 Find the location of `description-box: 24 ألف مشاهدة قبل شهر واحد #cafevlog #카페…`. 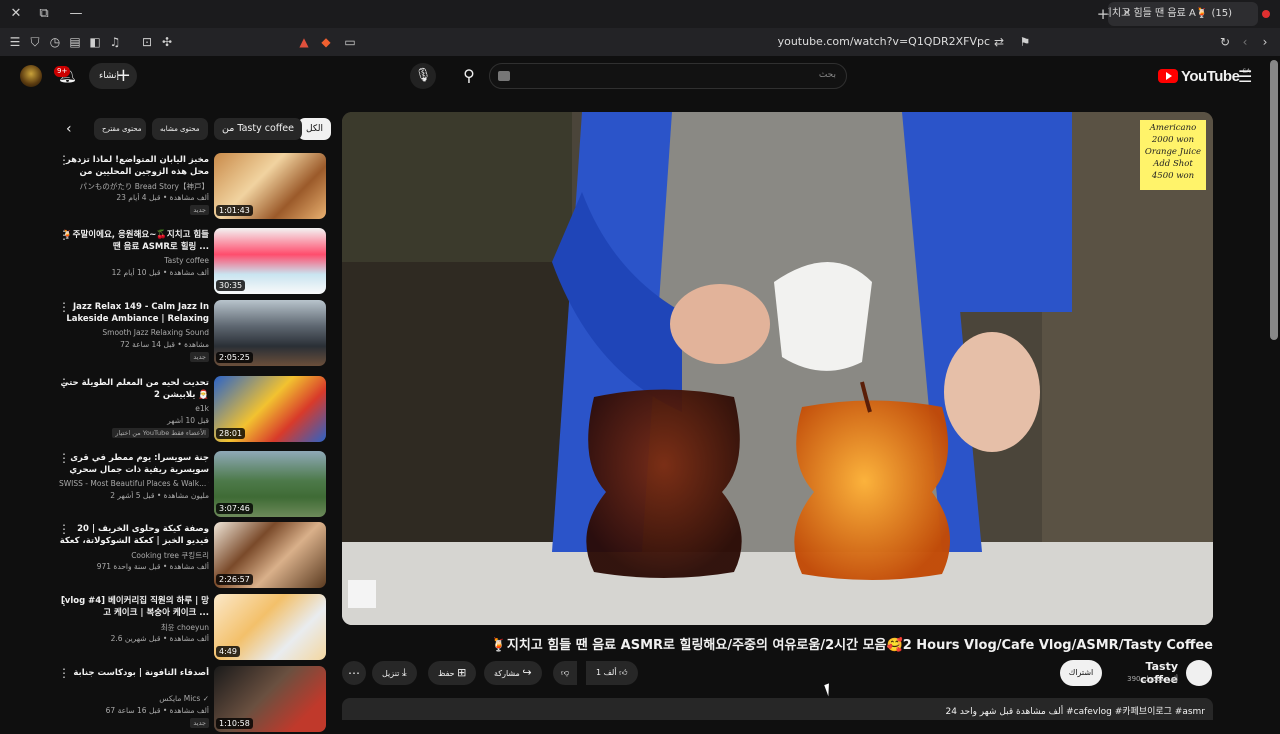

description-box: 24 ألف مشاهدة قبل شهر واحد #cafevlog #카페… is located at coordinates (777, 709).